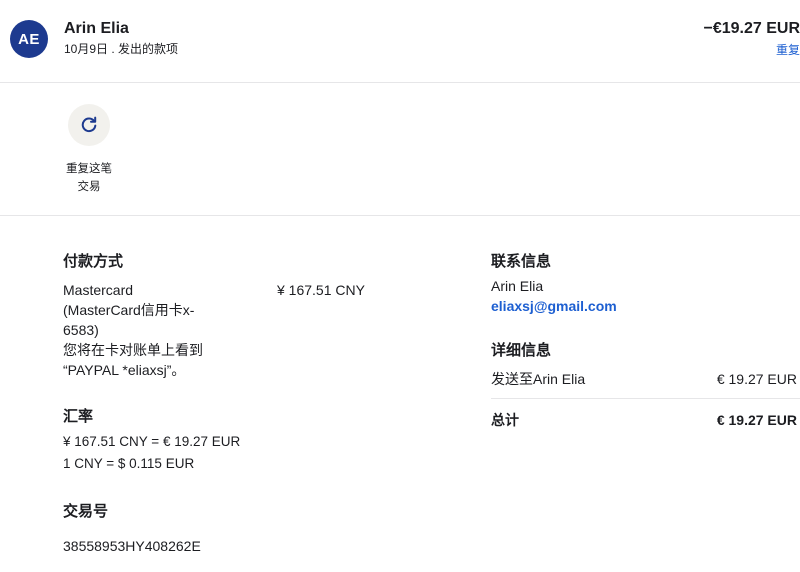 This screenshot has height=572, width=800. I want to click on repeat-label-line1: 重复这笔, so click(89, 169).